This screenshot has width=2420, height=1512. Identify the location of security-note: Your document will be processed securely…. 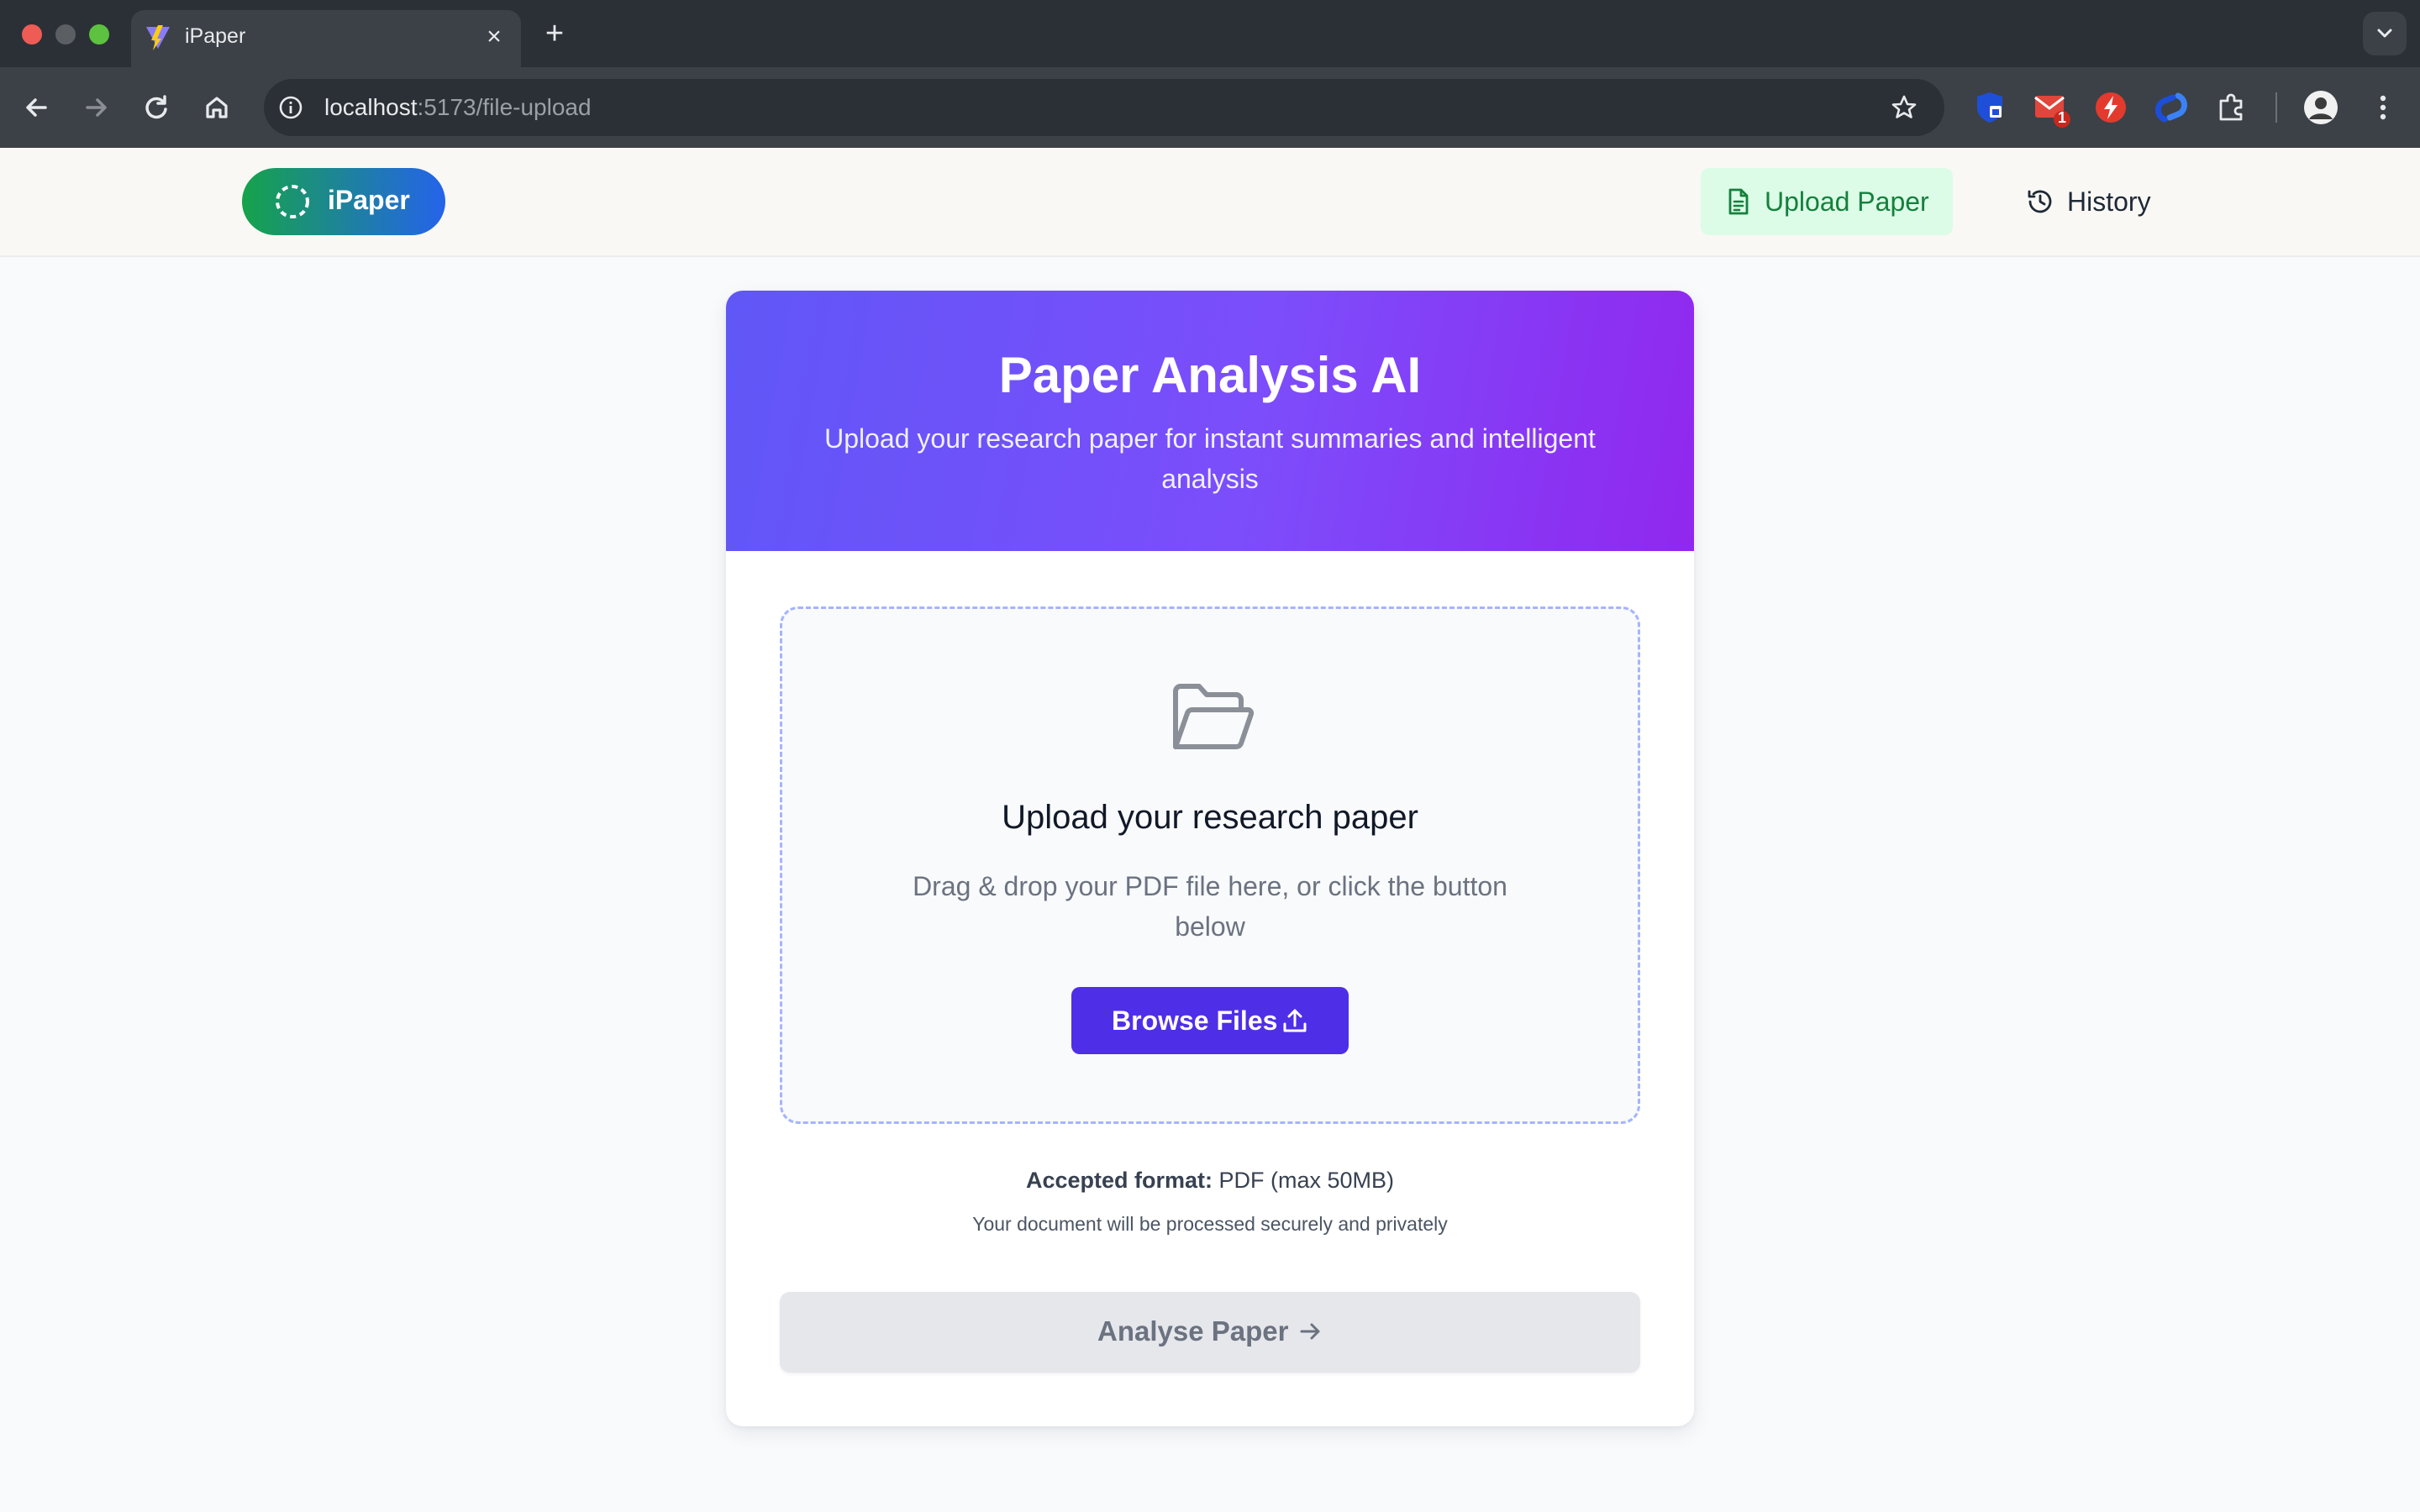
(1210, 1224).